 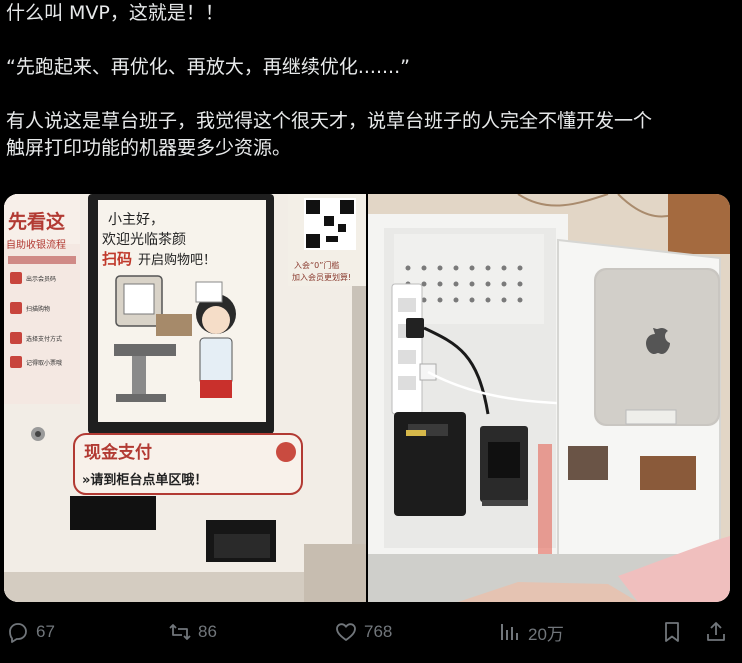 I want to click on analytics-icon, so click(x=509, y=632).